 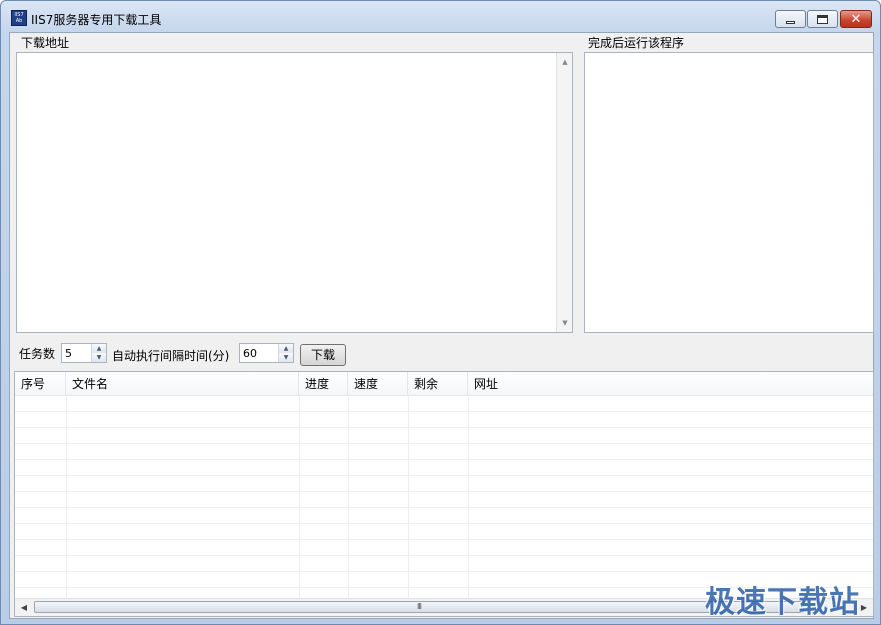 What do you see at coordinates (564, 192) in the screenshot?
I see `download-url-scrollbar: ▲ ▼` at bounding box center [564, 192].